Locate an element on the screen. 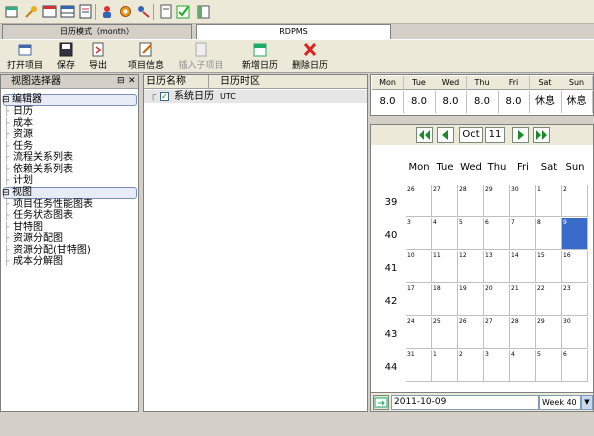 This screenshot has width=594, height=436. day-cell: 25 is located at coordinates (445, 333).